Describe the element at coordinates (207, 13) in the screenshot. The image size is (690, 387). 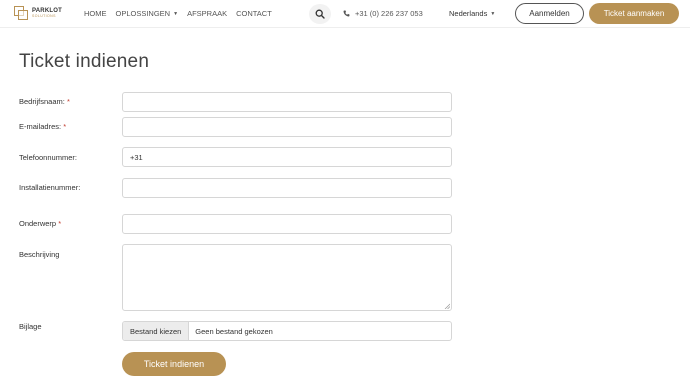
I see `nav-afspraak: AFSPRAAK` at that location.